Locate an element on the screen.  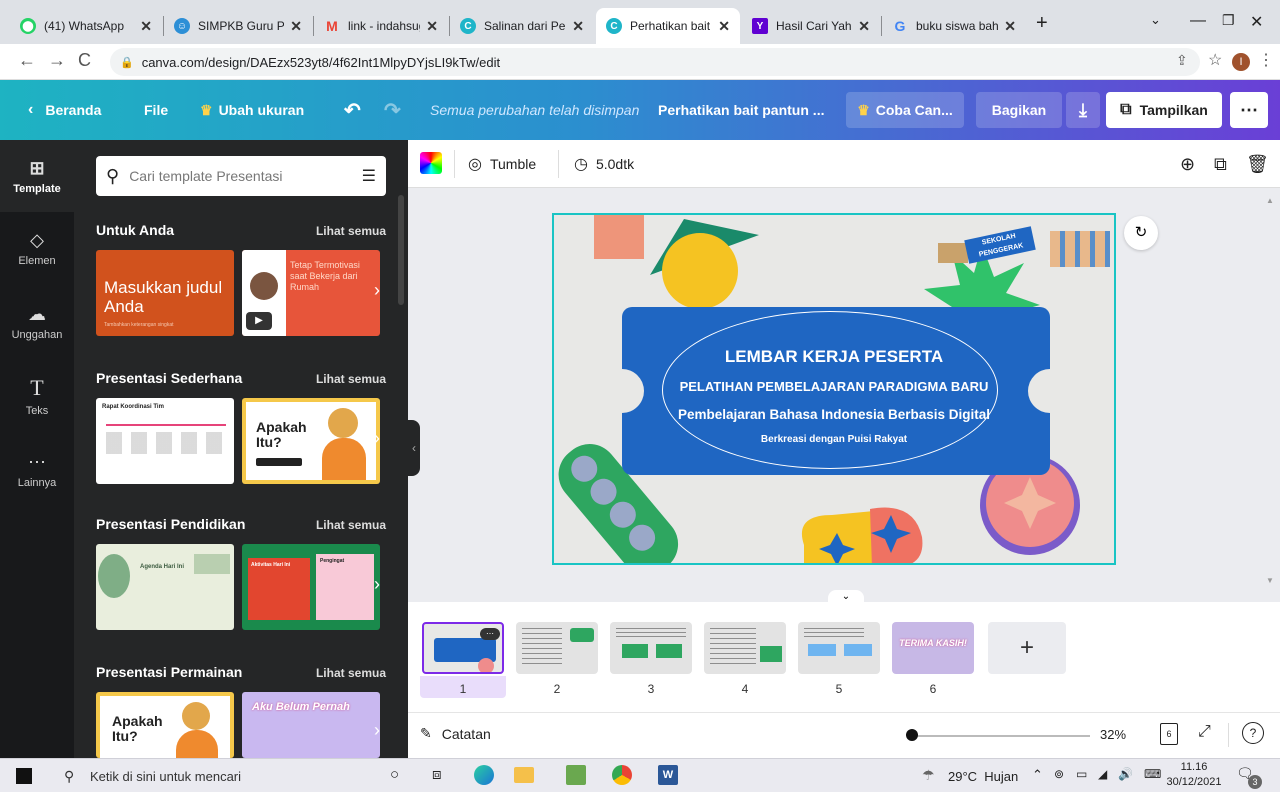
rail-item-elements: ◇ Elemen is located at coordinates (37, 248).